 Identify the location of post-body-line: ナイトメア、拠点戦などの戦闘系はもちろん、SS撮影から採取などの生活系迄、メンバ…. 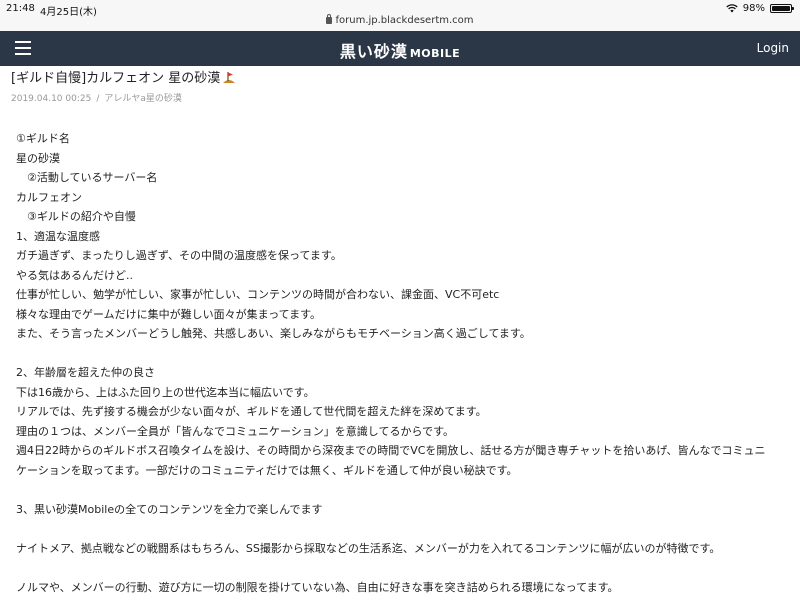
(368, 548).